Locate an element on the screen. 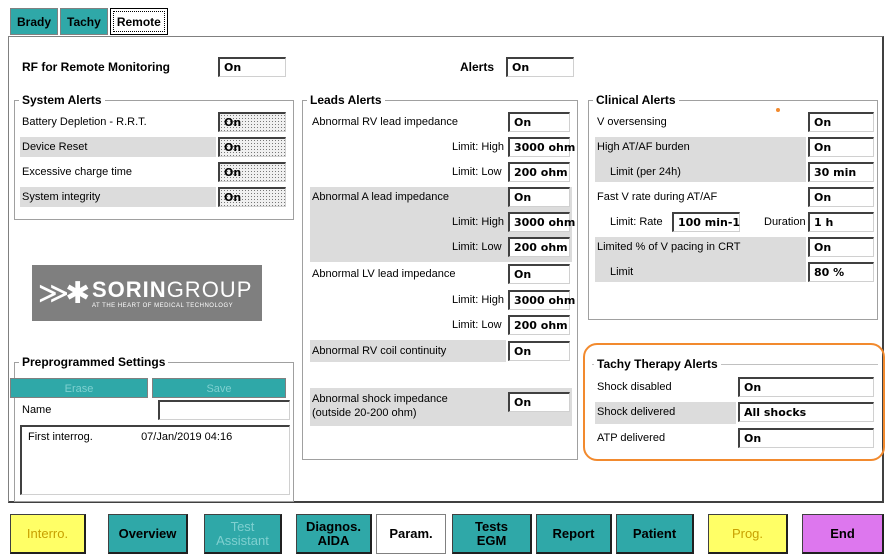 This screenshot has height=559, width=888. a-low-label: Limit: Low is located at coordinates (477, 247).